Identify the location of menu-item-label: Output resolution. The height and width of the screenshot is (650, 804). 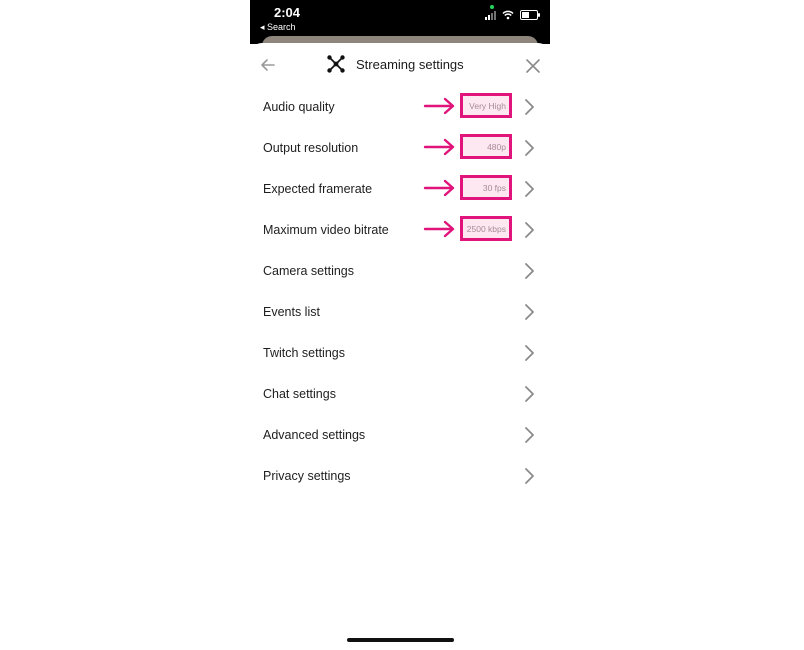
(311, 148).